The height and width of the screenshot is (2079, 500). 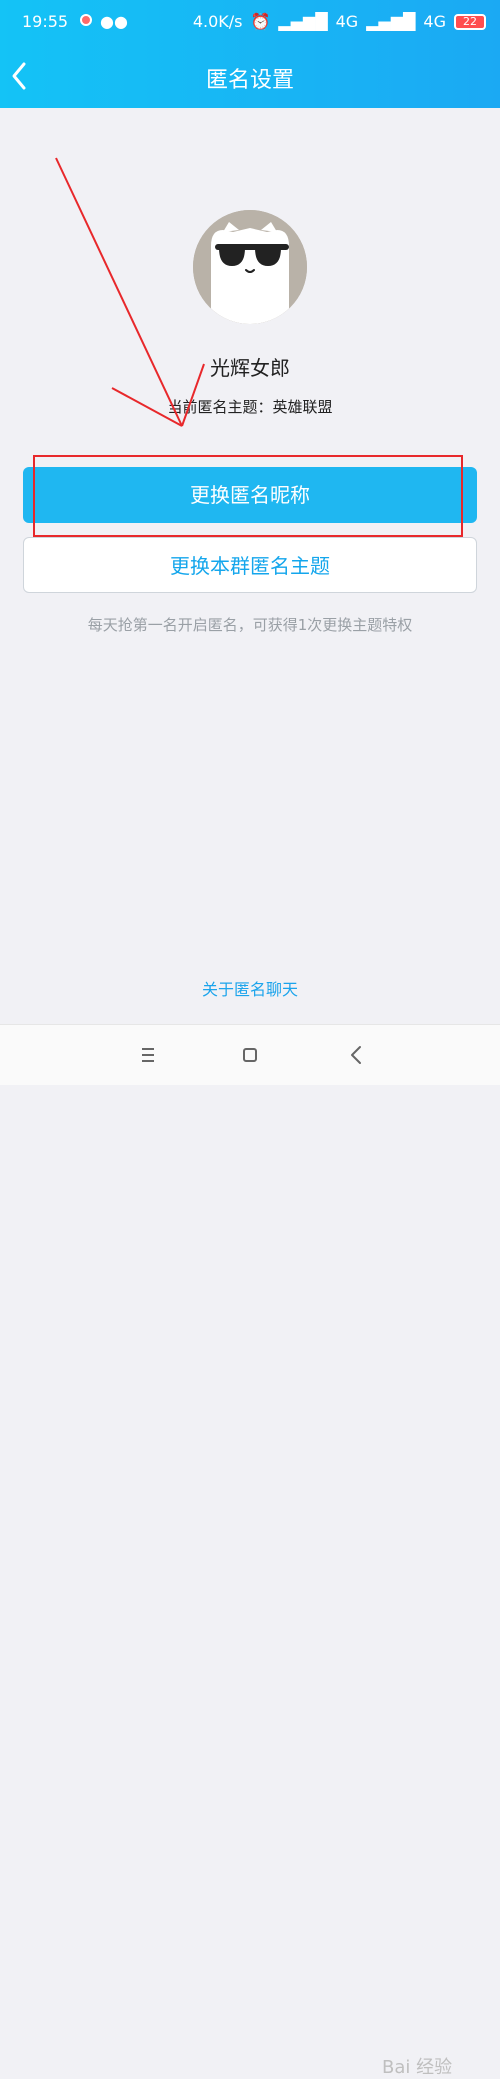 I want to click on current-theme-label: 当前匿名主题：英雄联盟, so click(x=250, y=407).